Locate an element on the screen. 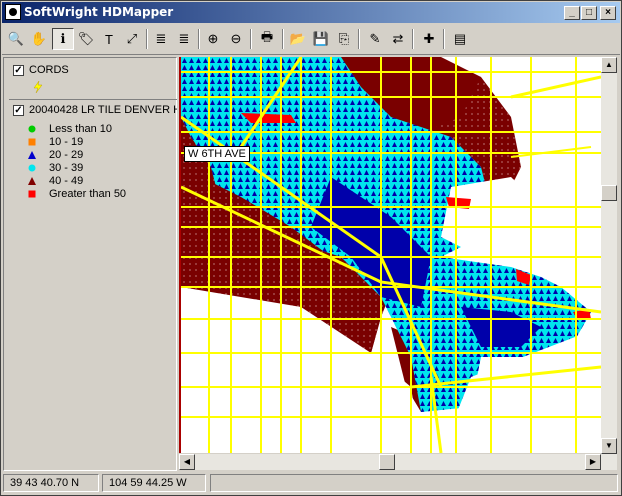 The width and height of the screenshot is (622, 496). save-icon: 💾 is located at coordinates (321, 38).